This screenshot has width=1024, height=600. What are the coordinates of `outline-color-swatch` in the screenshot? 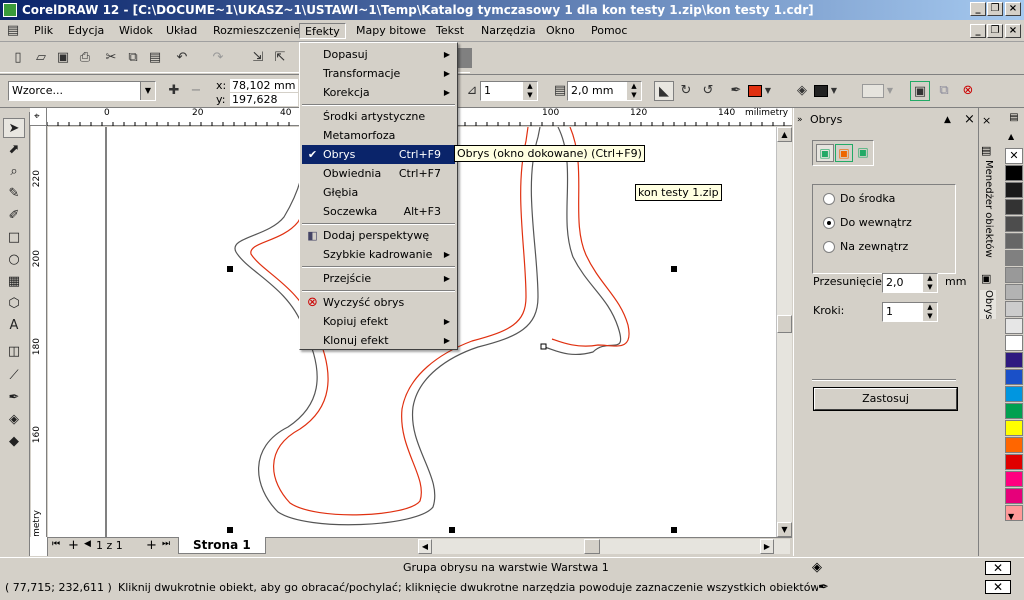 It's located at (755, 91).